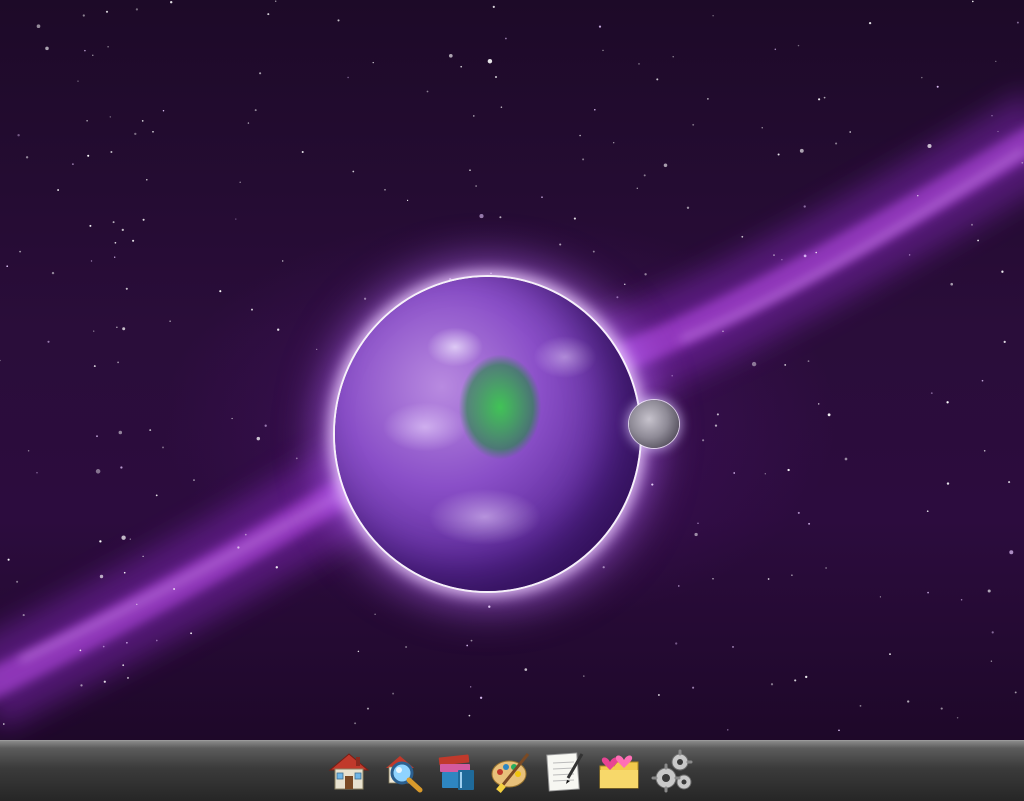  Describe the element at coordinates (457, 771) in the screenshot. I see `books-button` at that location.